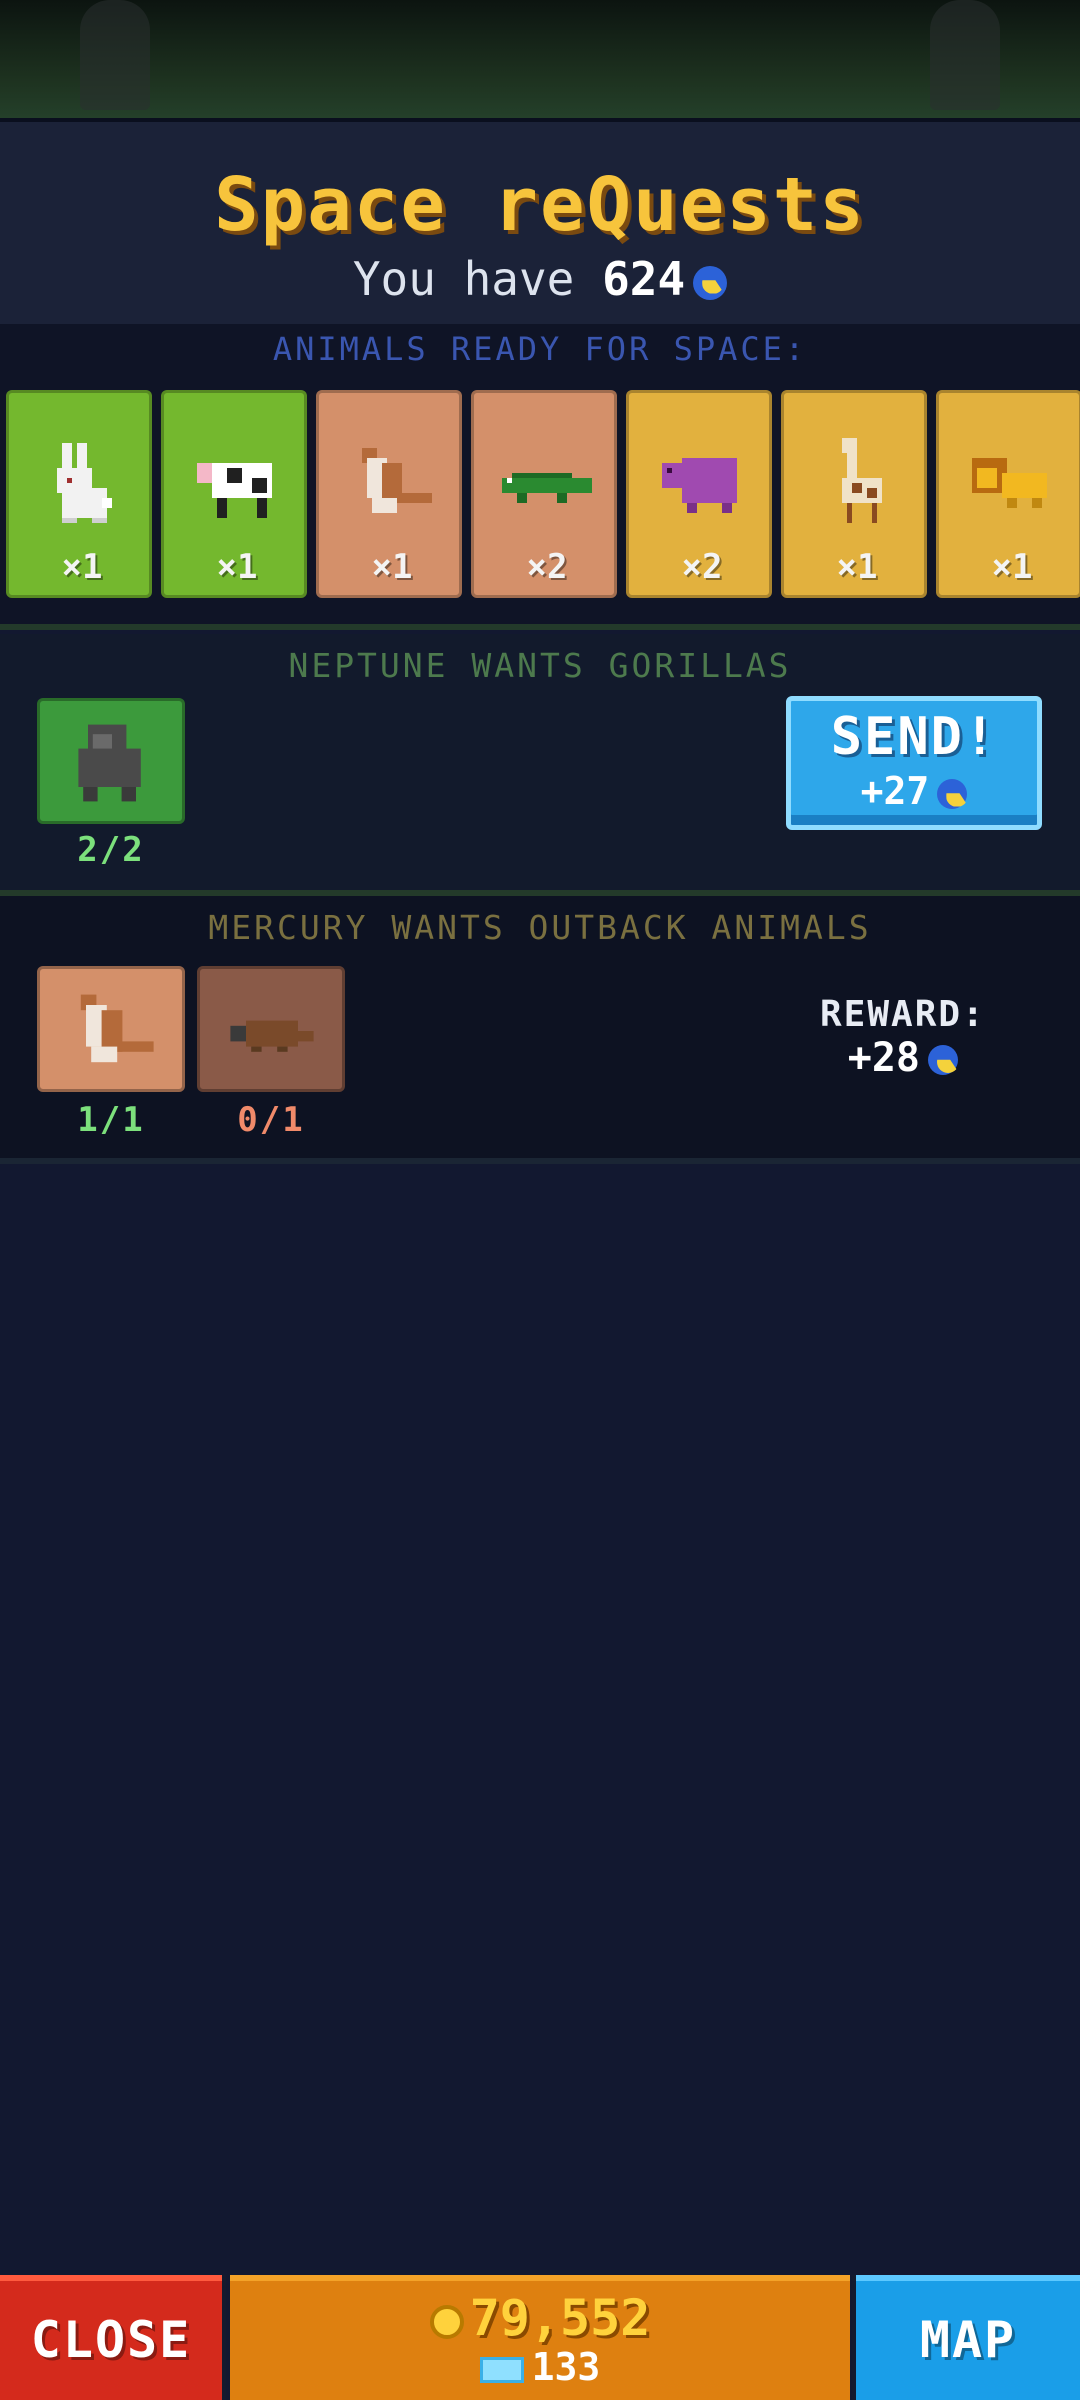  Describe the element at coordinates (463, 279) in the screenshot. I see `balance-label: You have` at that location.